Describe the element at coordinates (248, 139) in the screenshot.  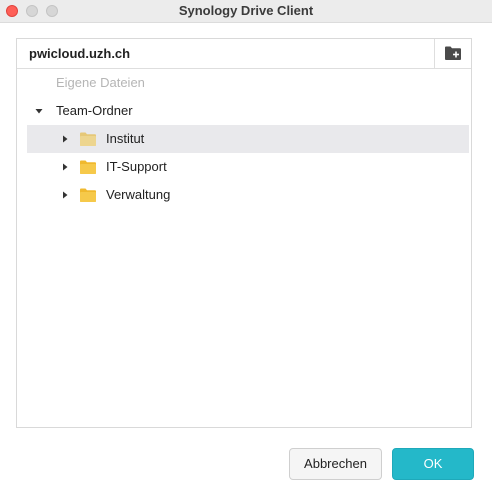
I see `tree-item-institut: Institut` at that location.